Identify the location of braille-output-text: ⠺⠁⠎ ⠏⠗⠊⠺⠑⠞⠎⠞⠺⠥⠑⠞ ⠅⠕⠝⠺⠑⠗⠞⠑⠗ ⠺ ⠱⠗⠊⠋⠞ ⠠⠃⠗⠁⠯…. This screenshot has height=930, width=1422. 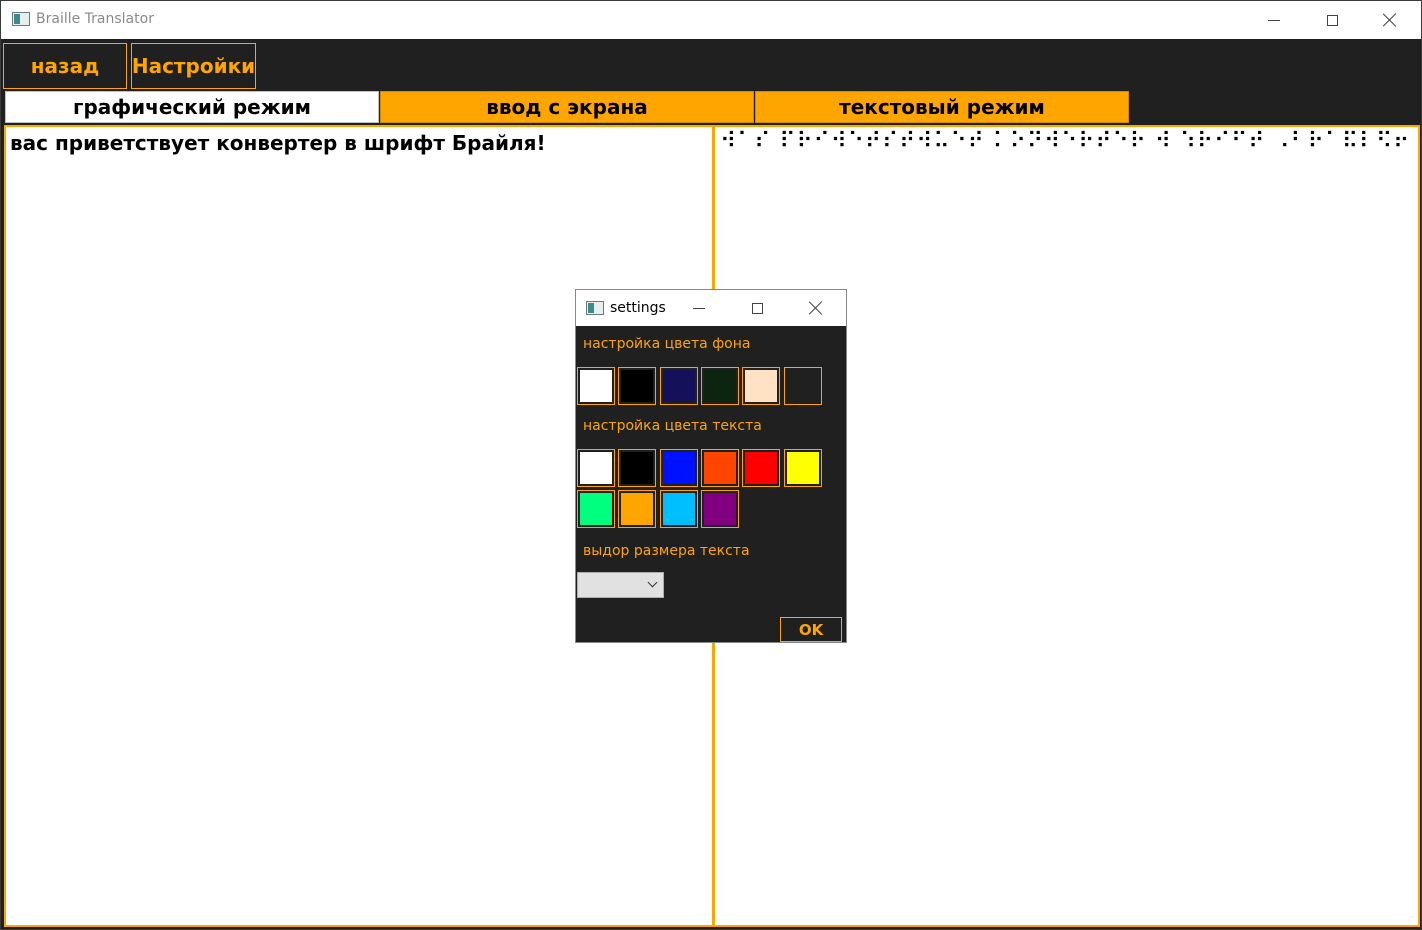
(1065, 141).